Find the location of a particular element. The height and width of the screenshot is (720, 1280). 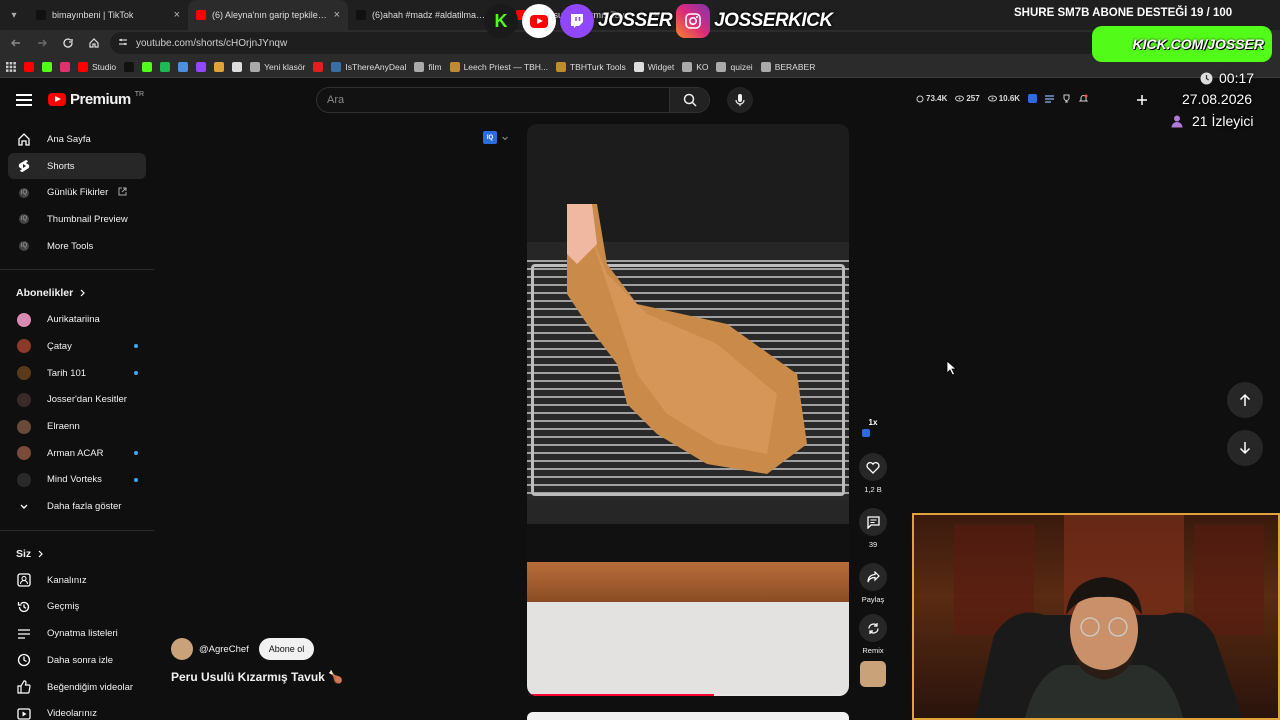

sidebar-item-like: Beğendiğim videolar is located at coordinates (73, 687).